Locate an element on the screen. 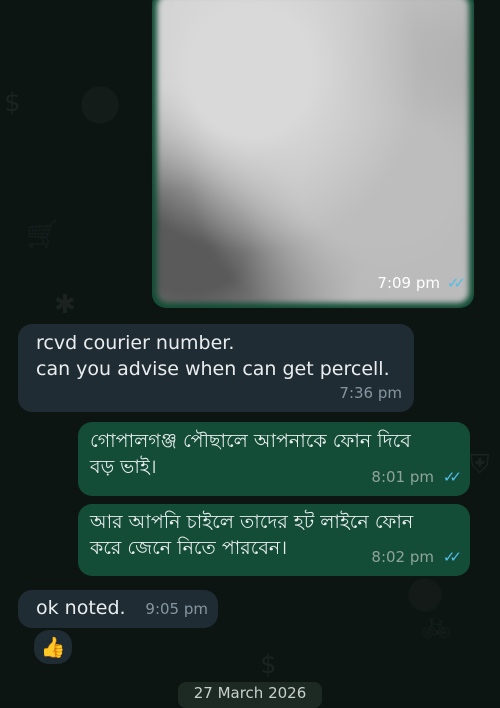 The width and height of the screenshot is (500, 708). thumbs-up-icon: 👍 is located at coordinates (53, 647).